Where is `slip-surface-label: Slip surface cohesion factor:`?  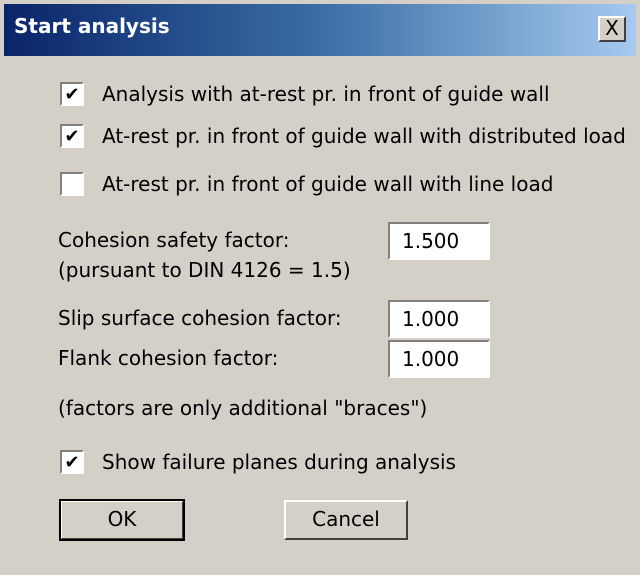 slip-surface-label: Slip surface cohesion factor: is located at coordinates (200, 318).